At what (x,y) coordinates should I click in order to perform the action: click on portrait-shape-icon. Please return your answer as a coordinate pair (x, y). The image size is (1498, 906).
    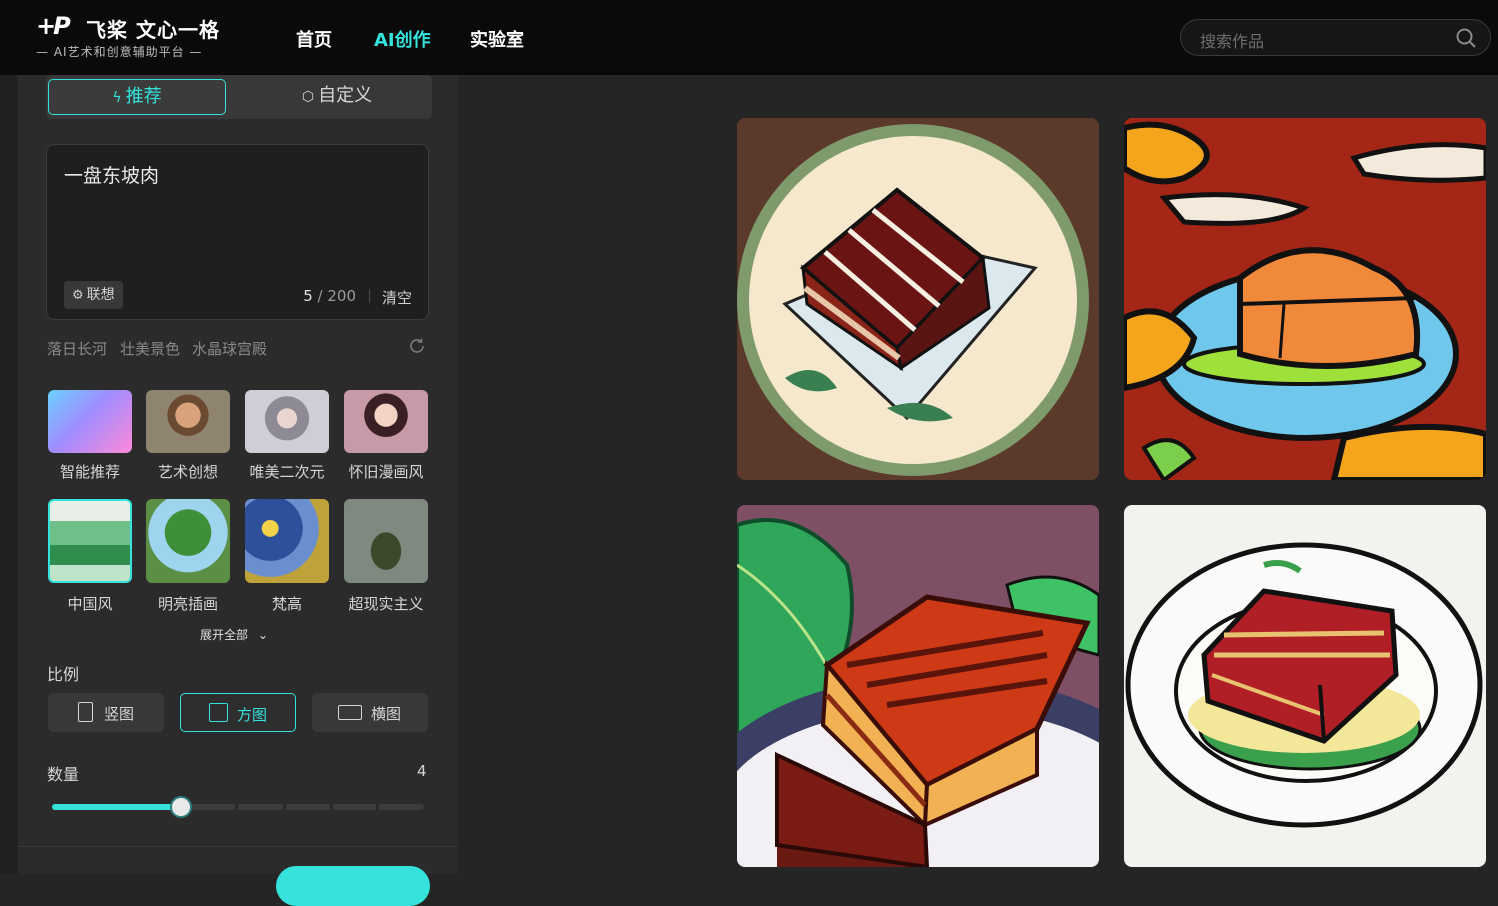
    Looking at the image, I should click on (85, 712).